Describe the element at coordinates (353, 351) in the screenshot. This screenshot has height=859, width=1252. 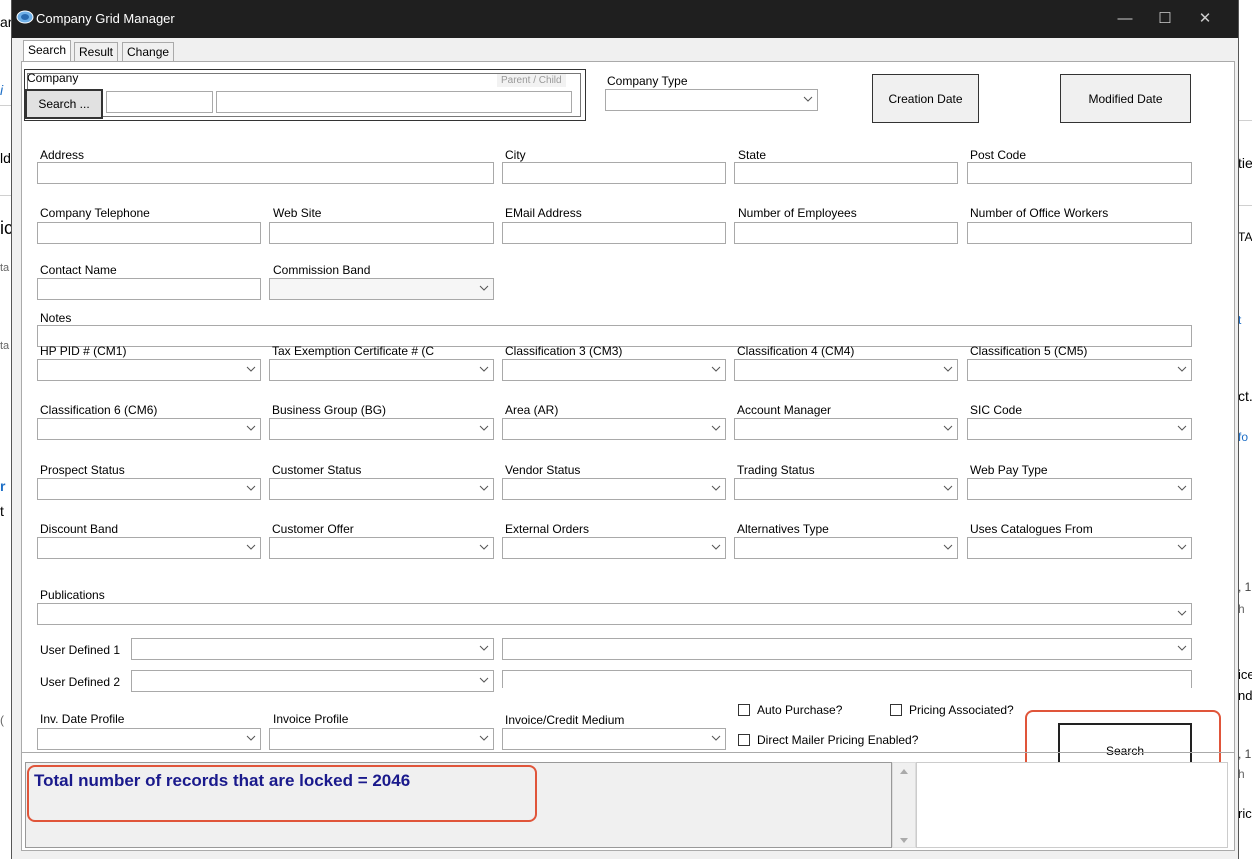
I see `tax-exemption-label: Tax Exemption Certificate # (C` at that location.